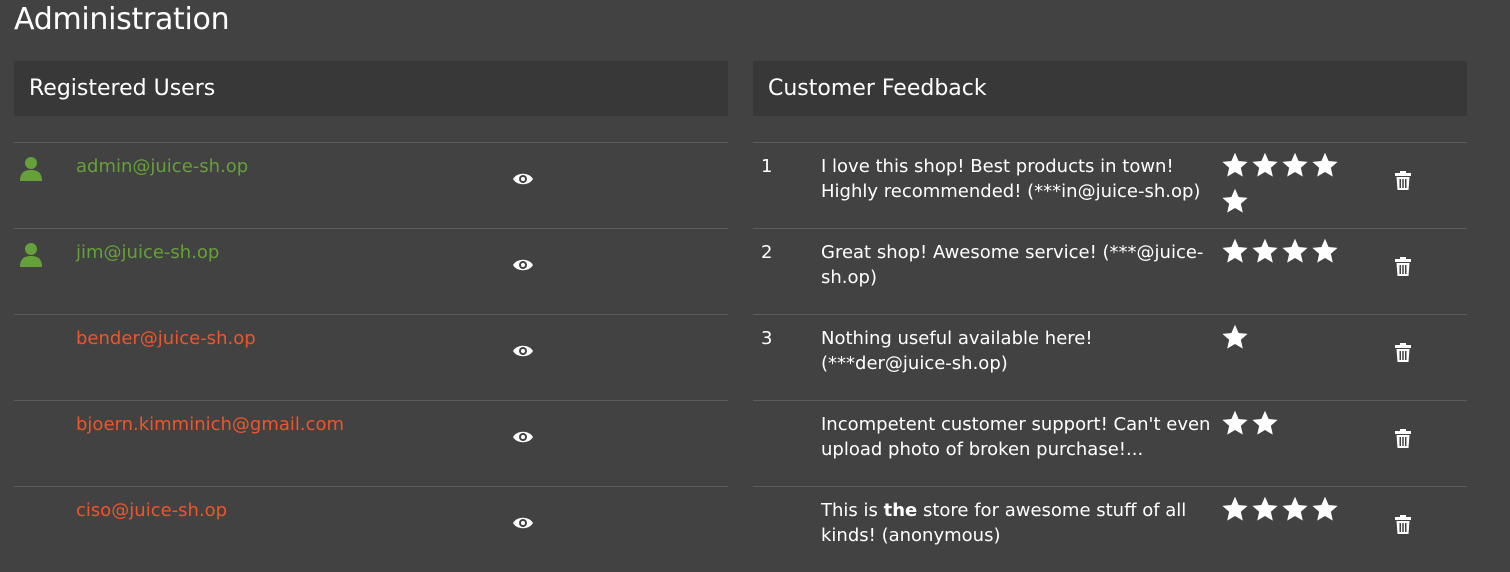 The image size is (1510, 572). Describe the element at coordinates (210, 424) in the screenshot. I see `user-email: bjoern.kimminich@gmail.com` at that location.